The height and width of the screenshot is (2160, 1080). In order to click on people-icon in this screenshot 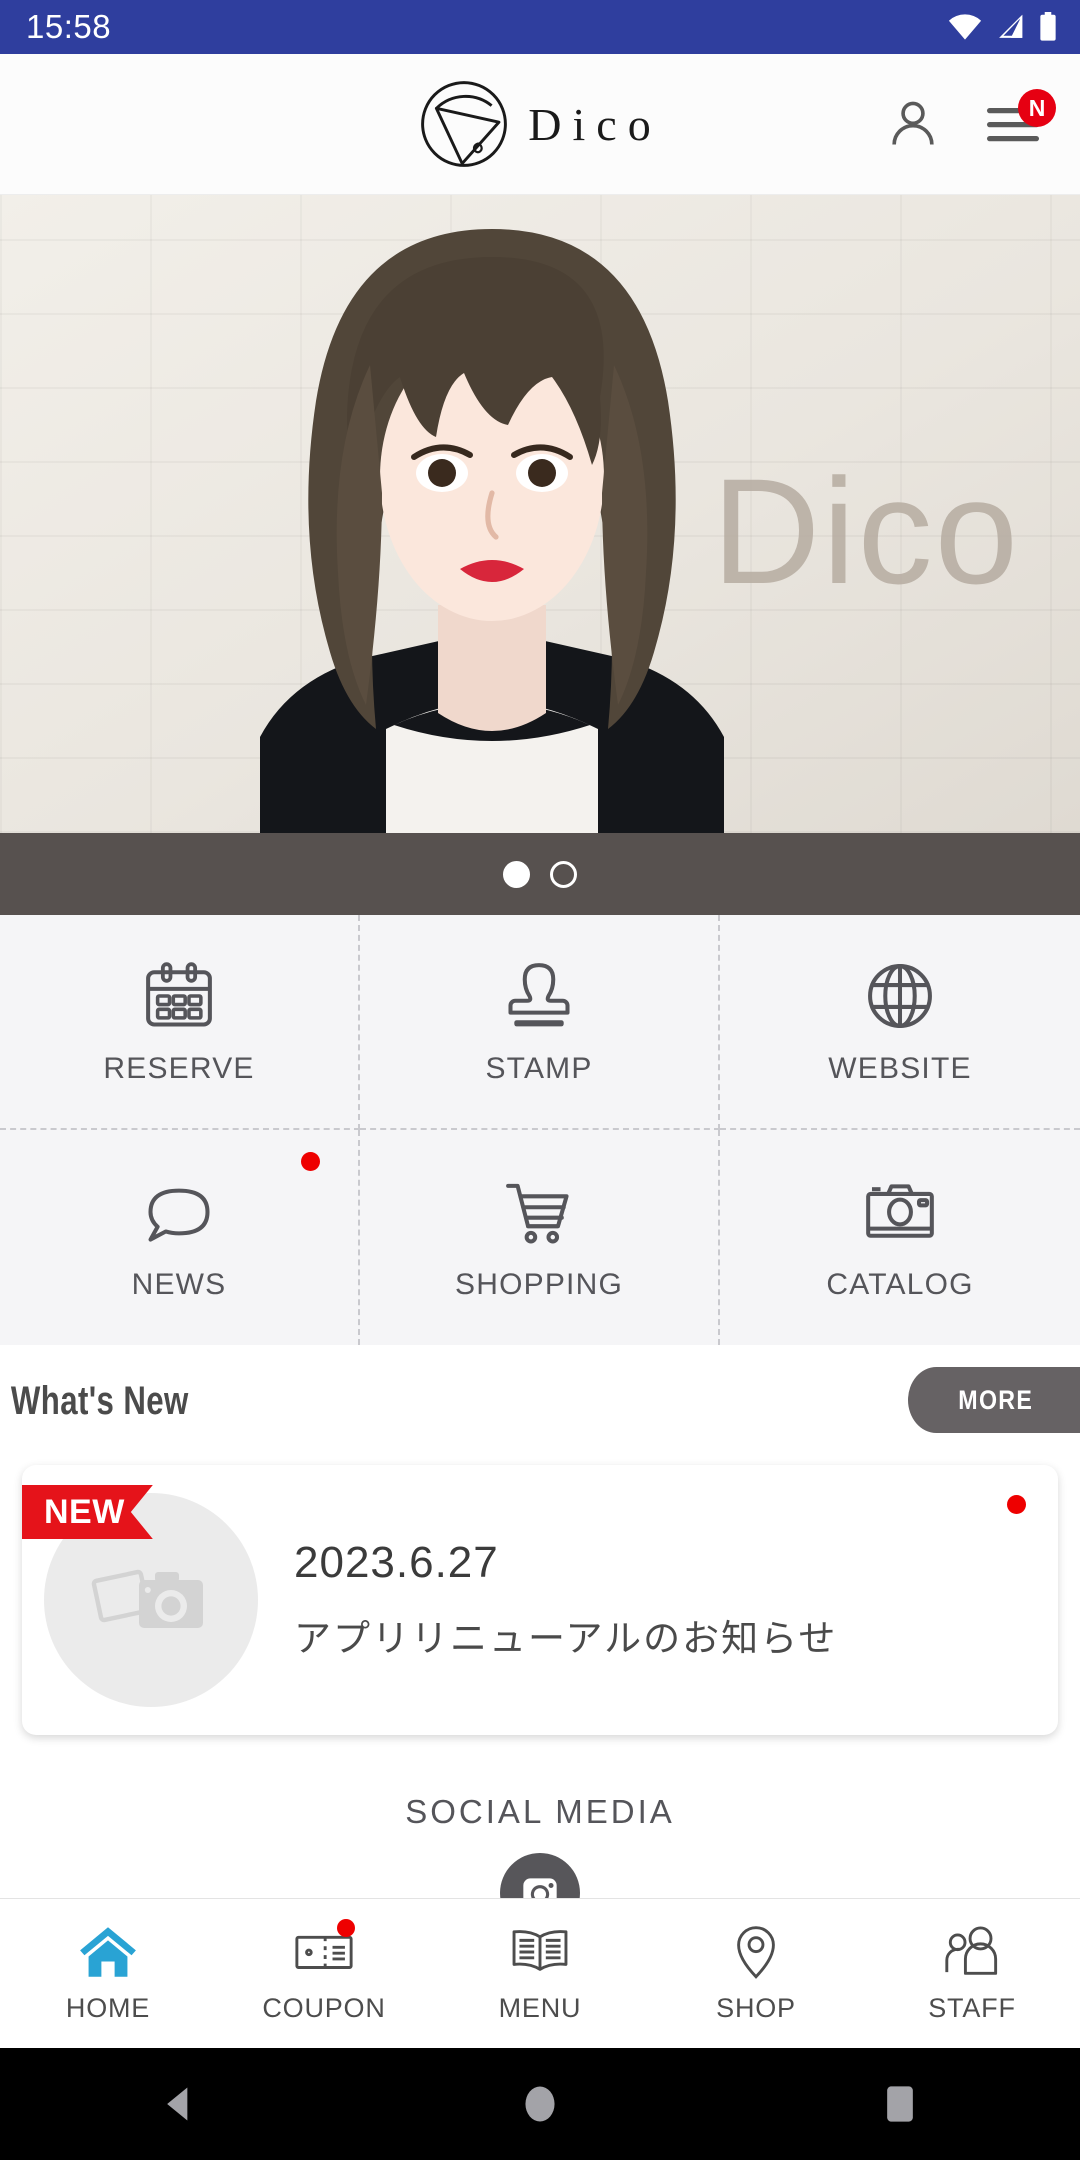, I will do `click(971, 1950)`.